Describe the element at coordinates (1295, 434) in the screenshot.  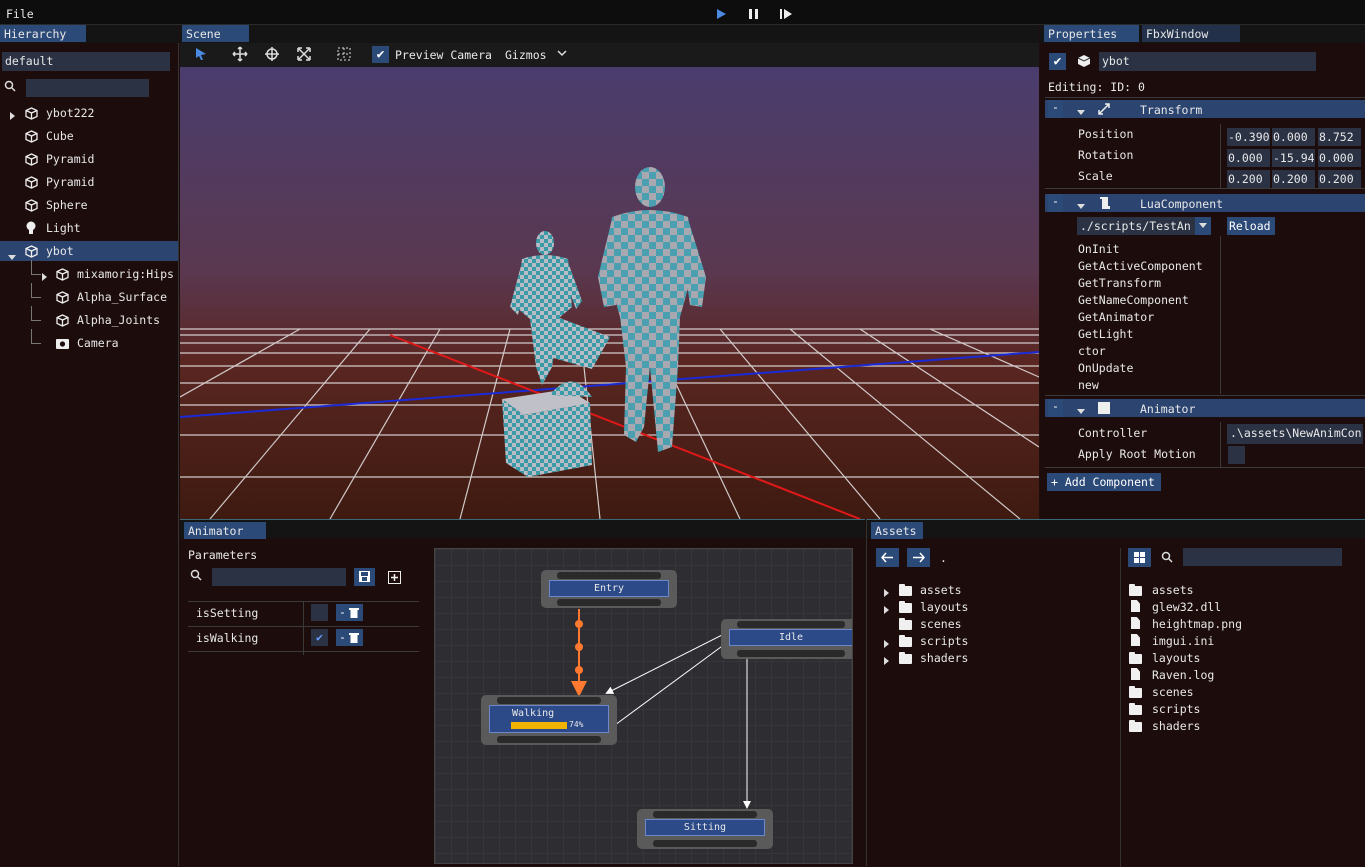
I see `controller-field: .\assets\NewAnimCon` at that location.